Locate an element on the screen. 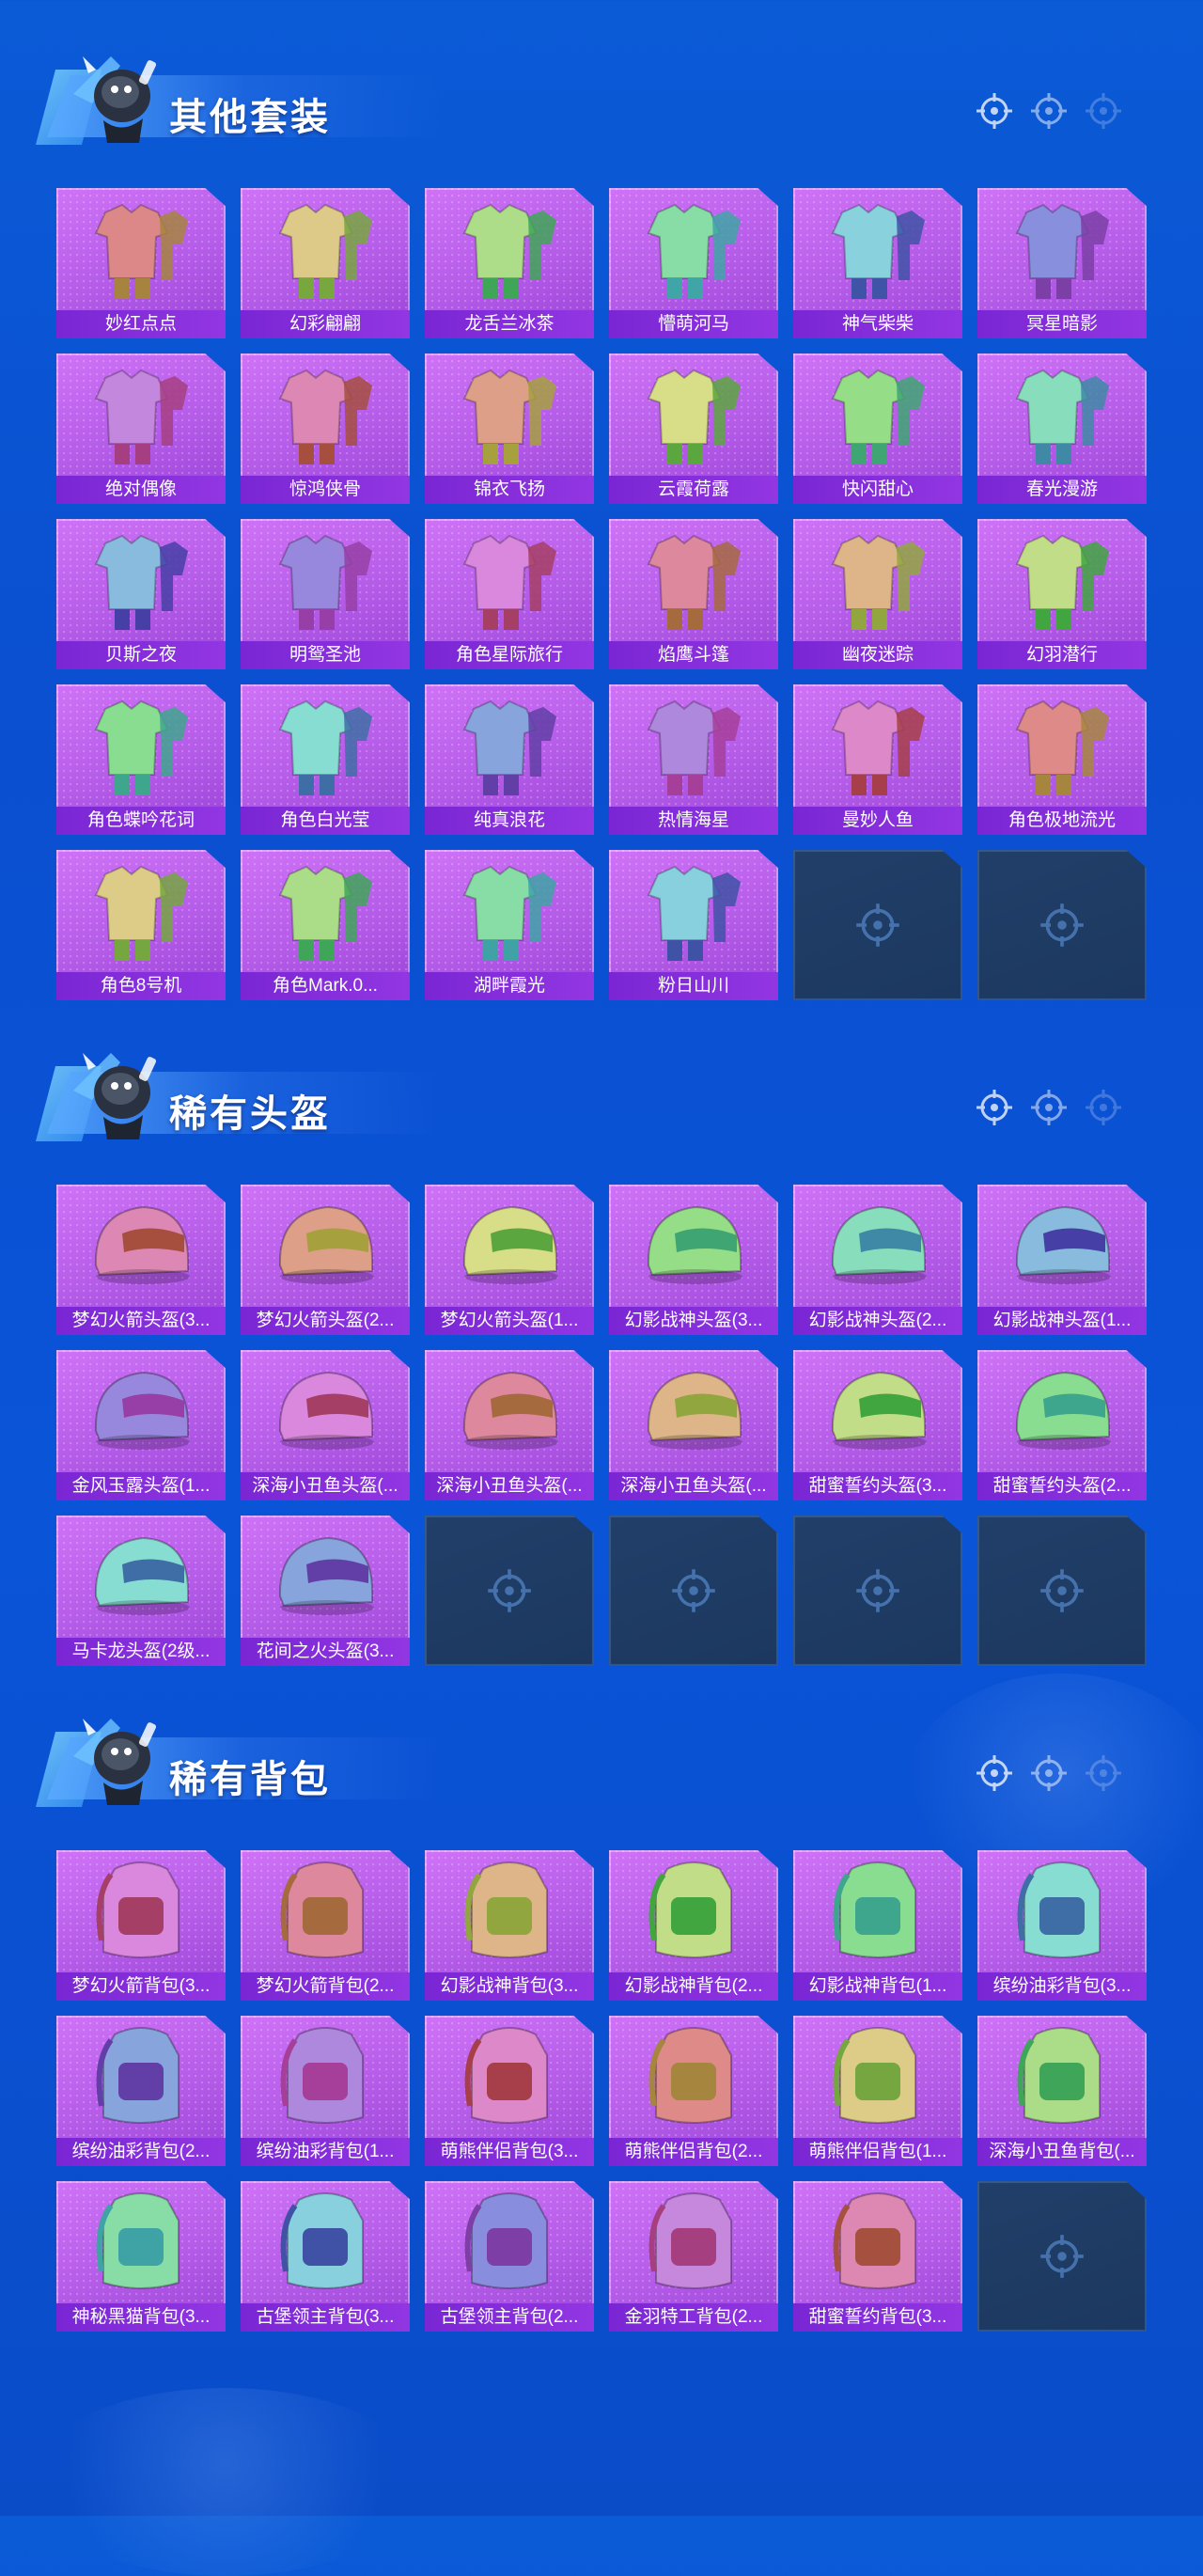 The image size is (1203, 2576). item-label: 角色星际旅行 is located at coordinates (509, 655).